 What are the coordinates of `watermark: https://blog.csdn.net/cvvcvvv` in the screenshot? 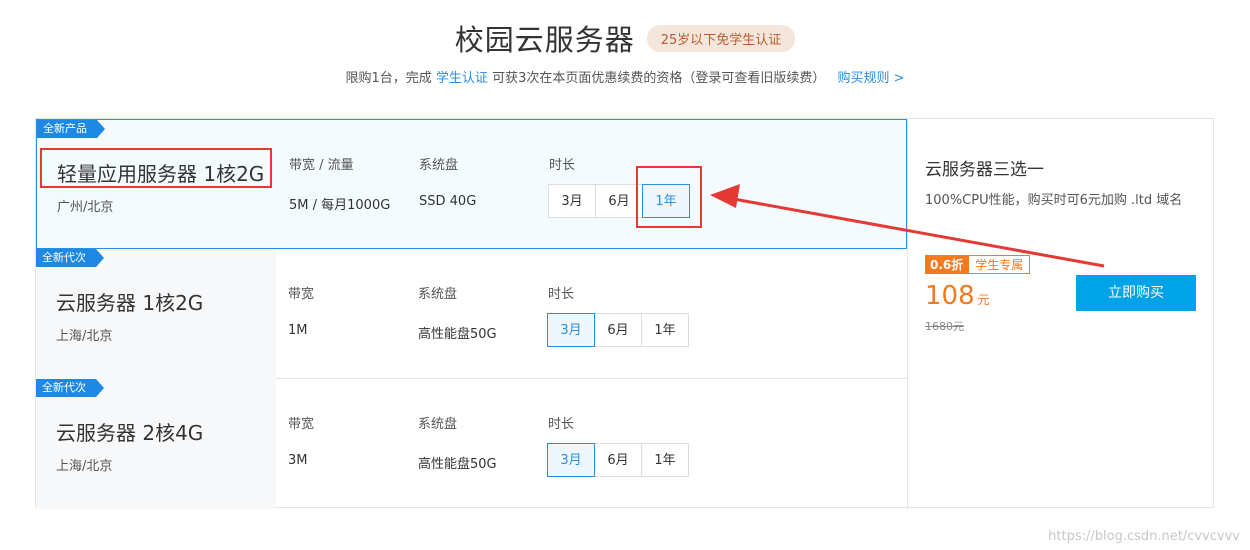 It's located at (1144, 536).